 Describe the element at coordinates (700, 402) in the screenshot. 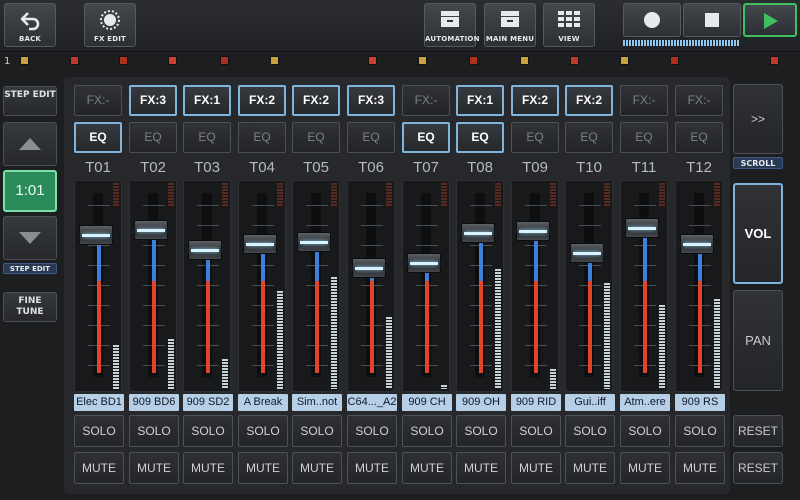

I see `channel-name-label: 909 RS` at that location.